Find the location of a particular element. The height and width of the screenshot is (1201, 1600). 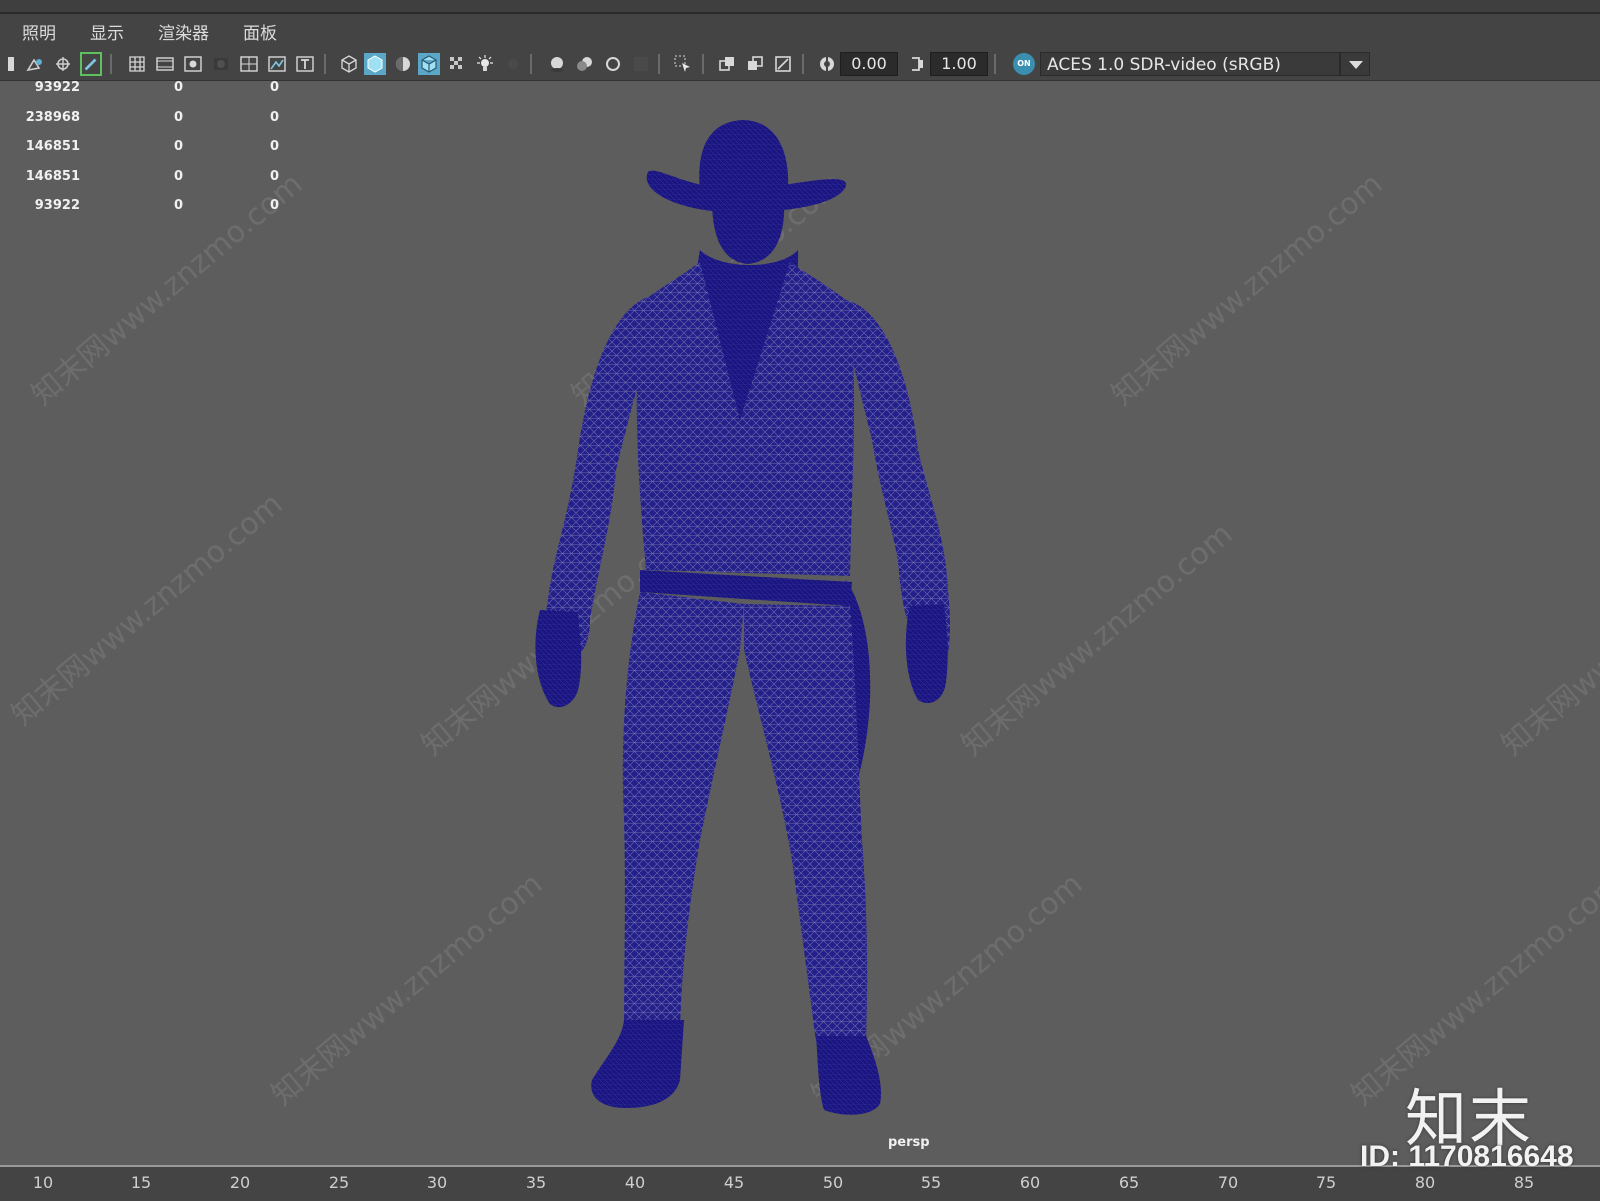

anti-aliasing-icon is located at coordinates (613, 64).